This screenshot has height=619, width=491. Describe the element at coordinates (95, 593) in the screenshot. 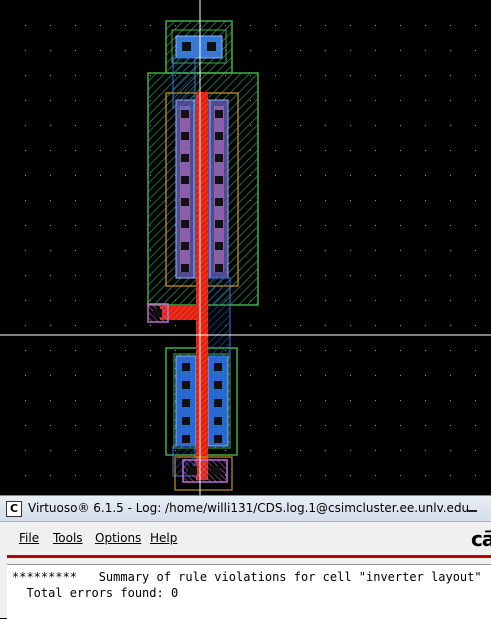

I see `log-line: Total errors found: 0` at that location.